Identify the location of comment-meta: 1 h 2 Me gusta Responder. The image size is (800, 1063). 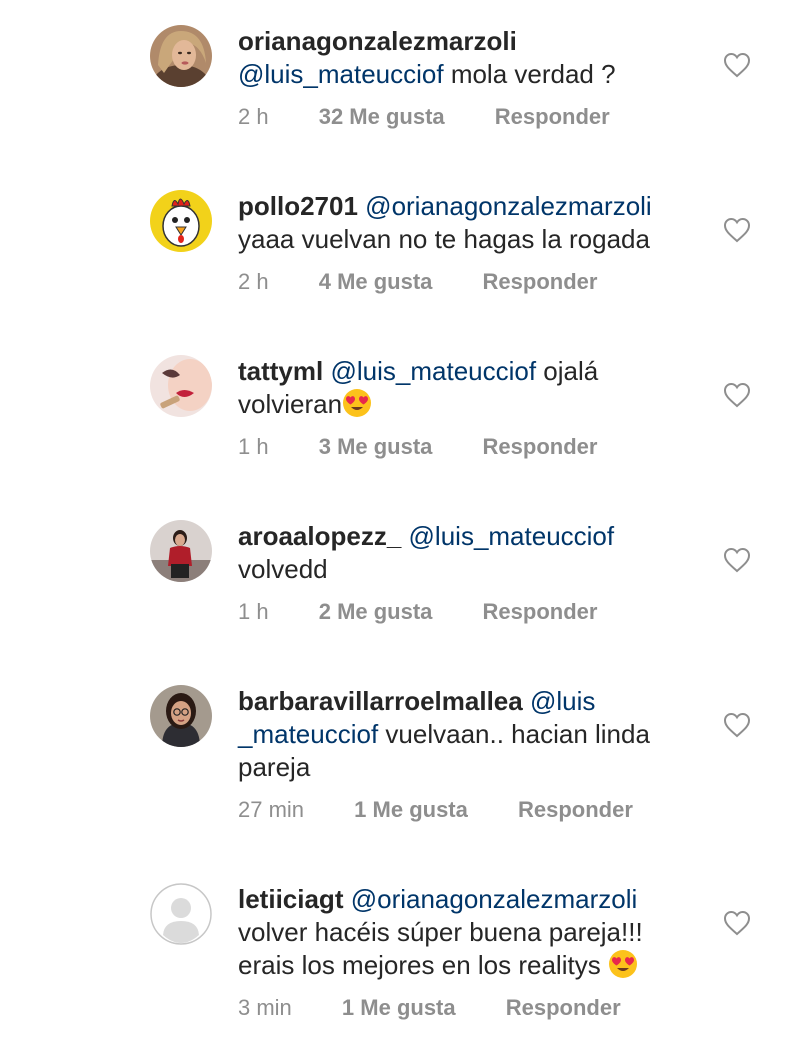
(417, 612).